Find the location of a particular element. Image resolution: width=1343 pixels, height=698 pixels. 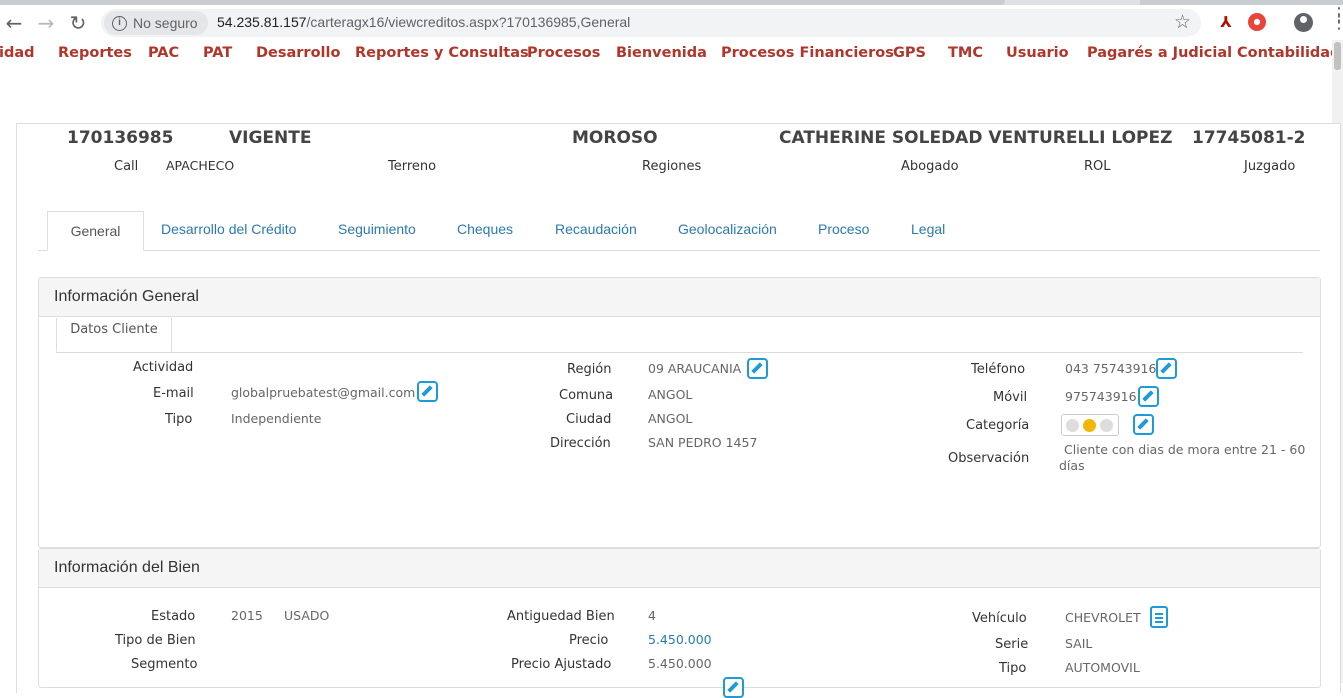

menu-item-pat: PAT is located at coordinates (217, 53).